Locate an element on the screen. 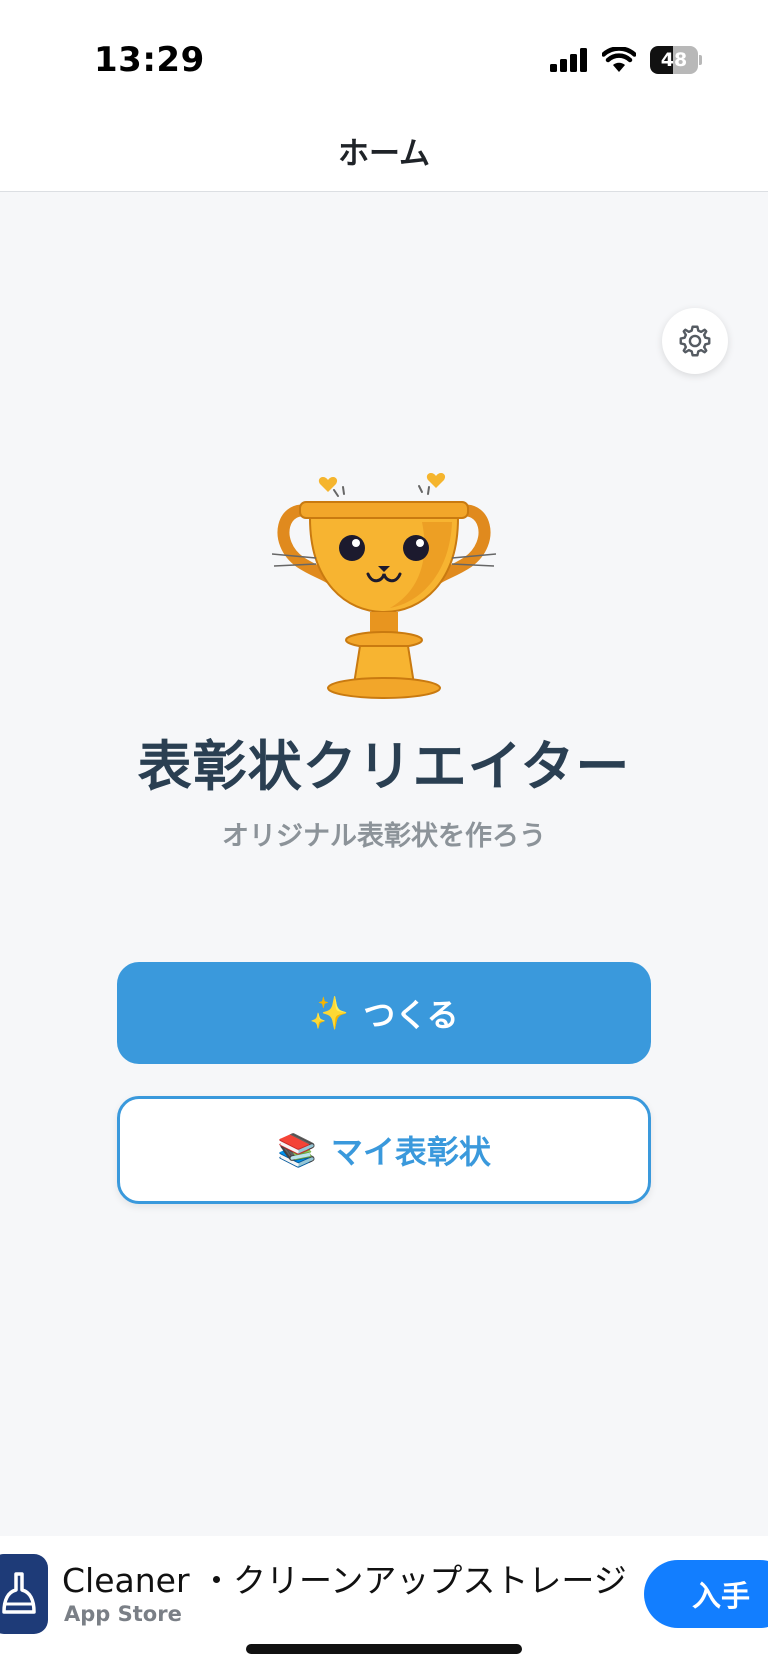 This screenshot has width=768, height=1670. app-title: 表彰状クリエイター is located at coordinates (384, 766).